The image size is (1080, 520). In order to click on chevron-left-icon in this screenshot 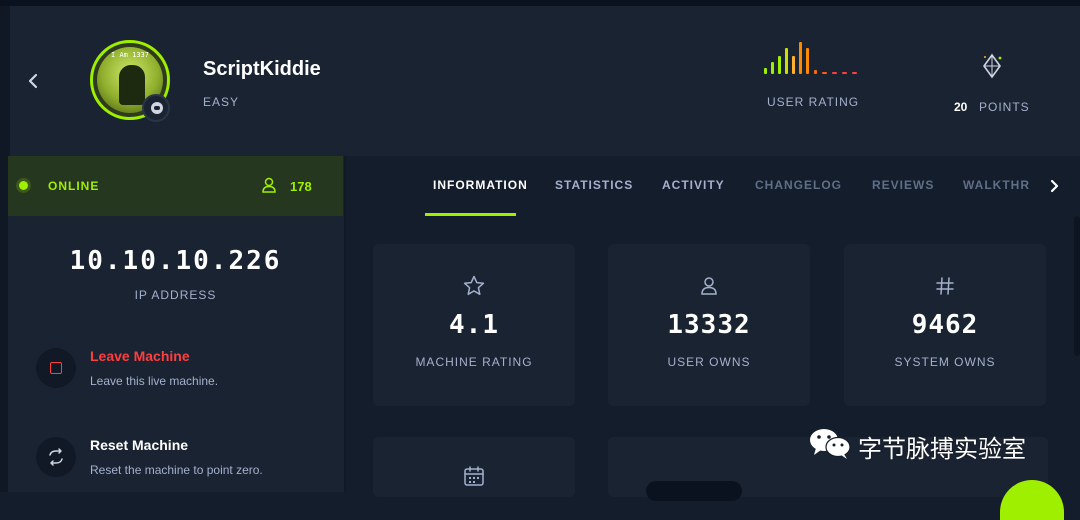, I will do `click(33, 81)`.